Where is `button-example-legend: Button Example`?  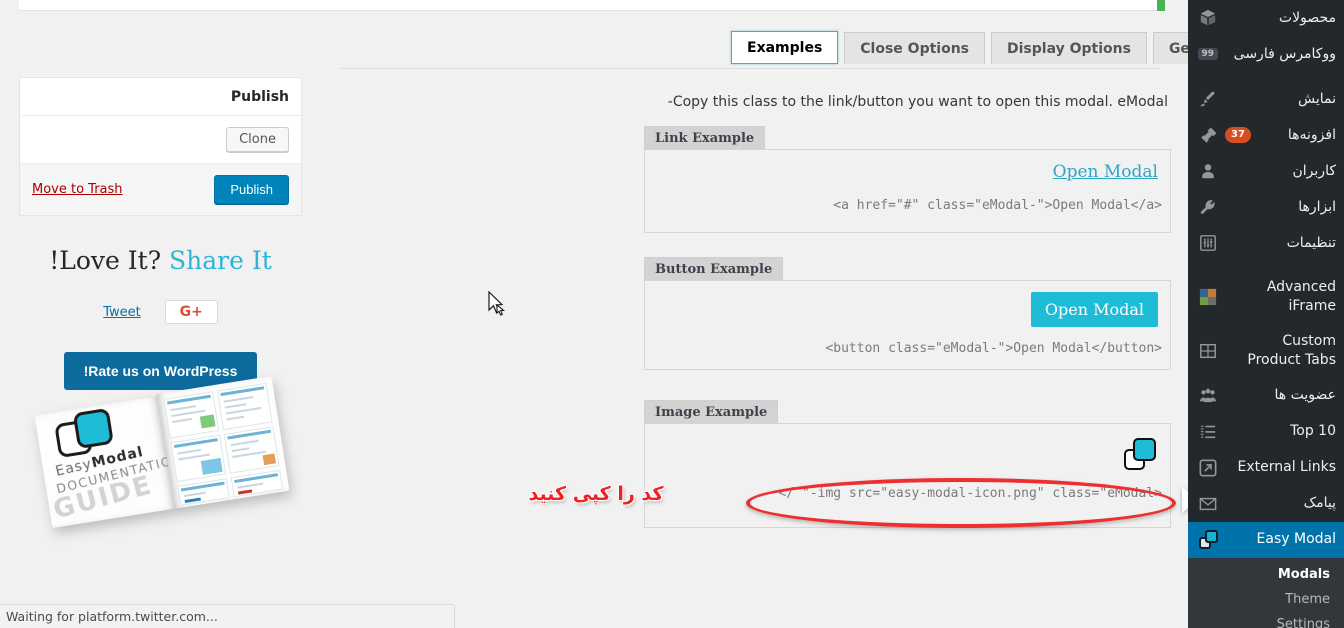
button-example-legend: Button Example is located at coordinates (714, 268).